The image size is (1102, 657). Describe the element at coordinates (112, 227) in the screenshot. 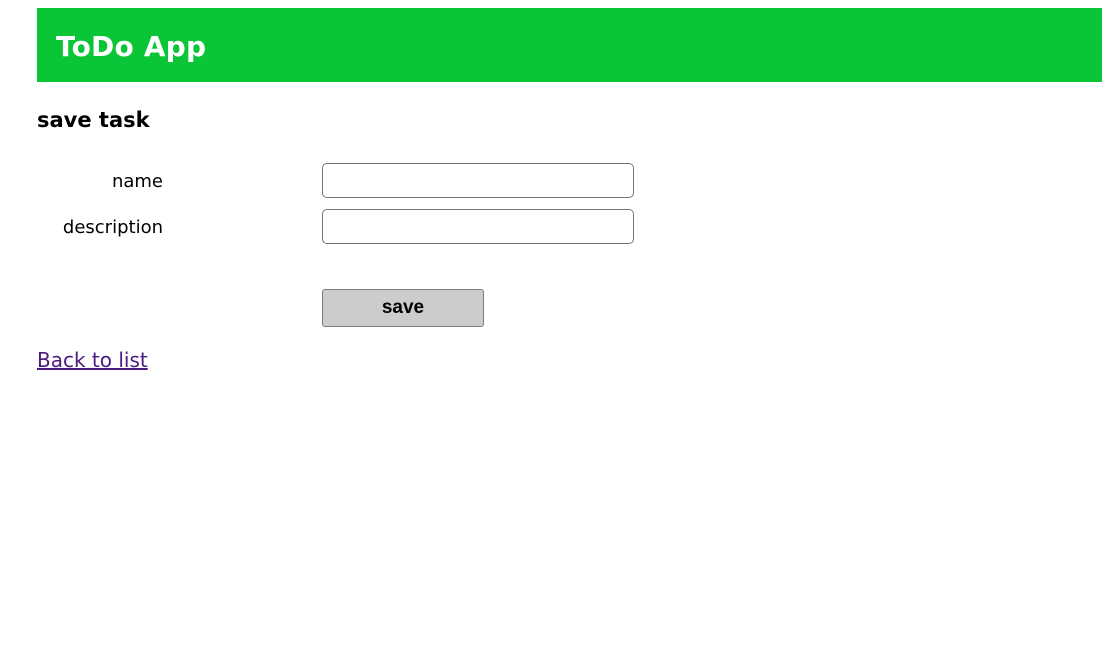

I see `description-label: description` at that location.